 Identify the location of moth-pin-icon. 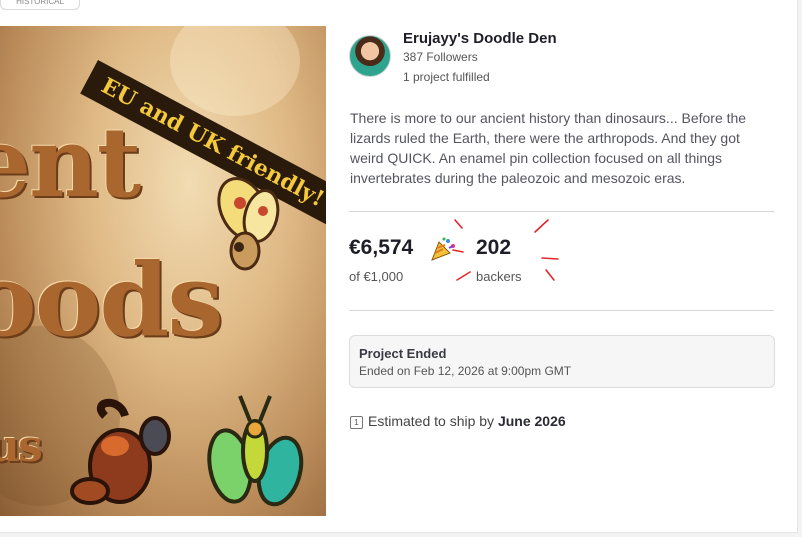
(248, 224).